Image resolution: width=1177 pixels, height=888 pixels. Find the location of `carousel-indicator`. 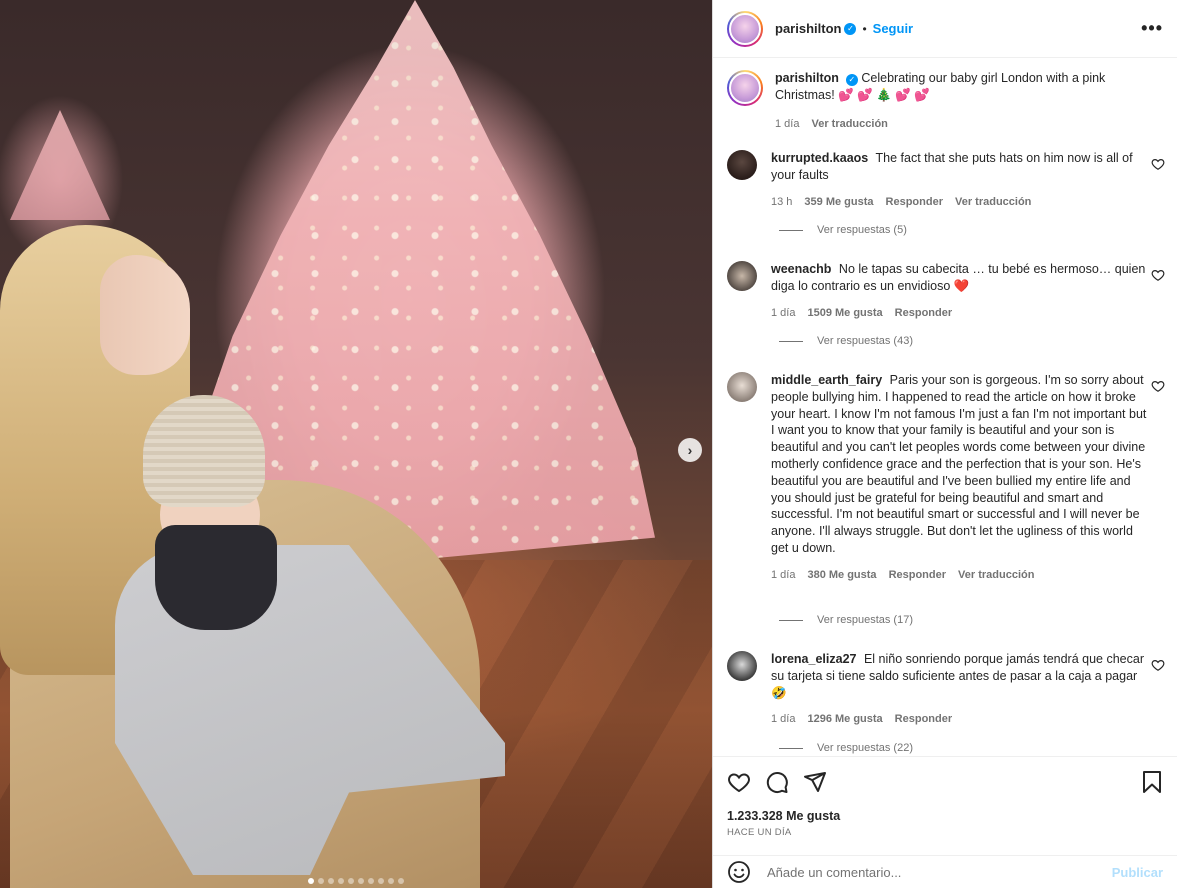

carousel-indicator is located at coordinates (356, 881).